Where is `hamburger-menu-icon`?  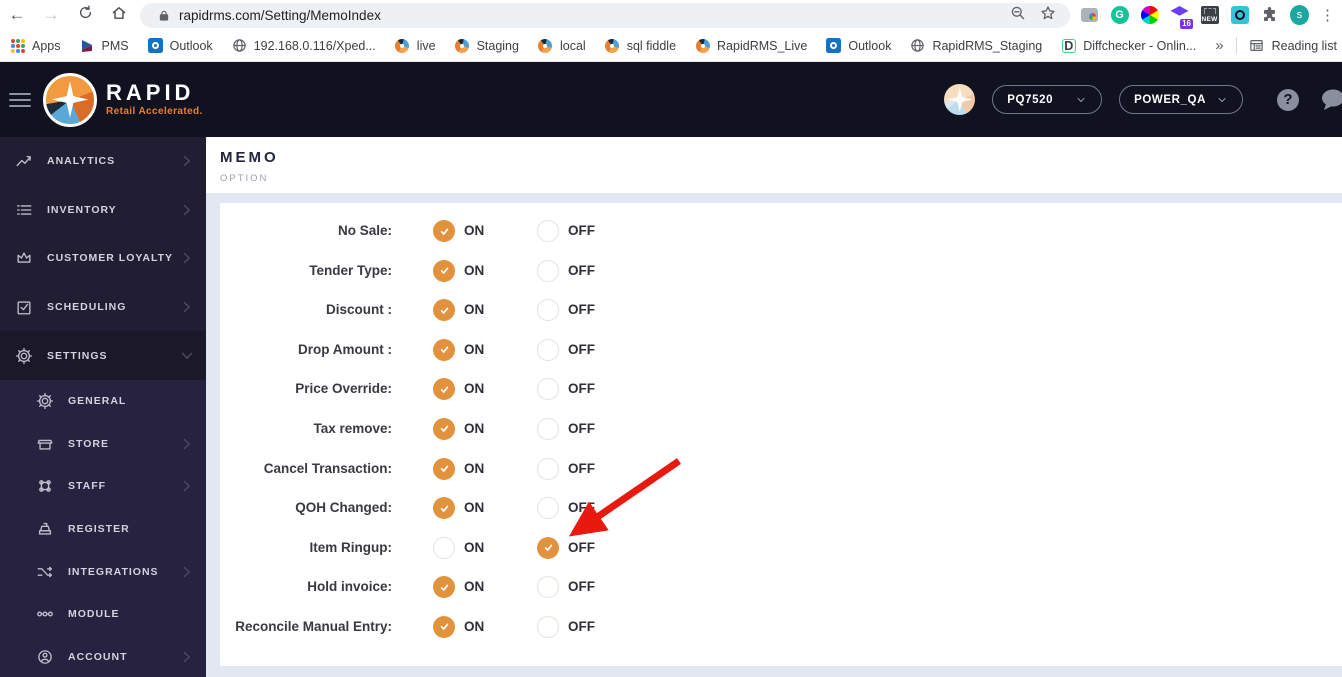 hamburger-menu-icon is located at coordinates (20, 100).